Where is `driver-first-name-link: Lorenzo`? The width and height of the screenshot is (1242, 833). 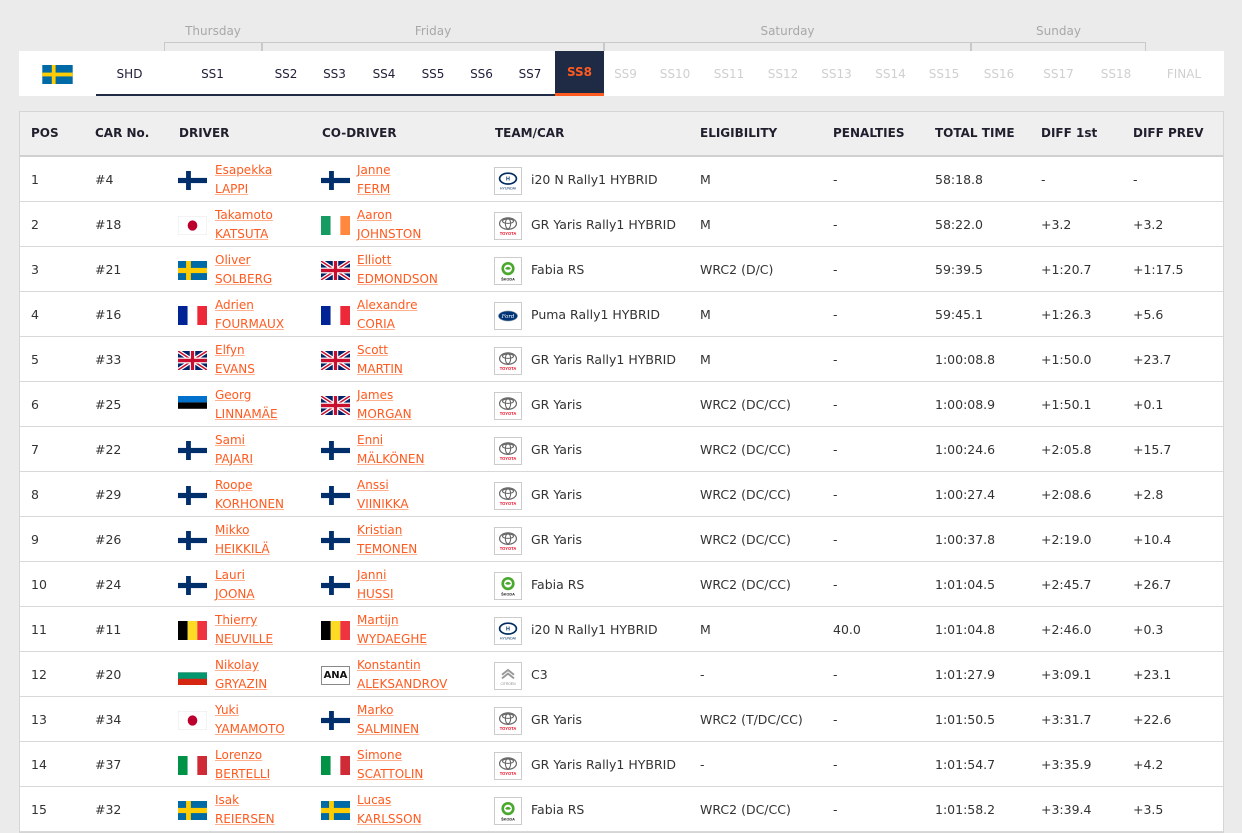 driver-first-name-link: Lorenzo is located at coordinates (242, 755).